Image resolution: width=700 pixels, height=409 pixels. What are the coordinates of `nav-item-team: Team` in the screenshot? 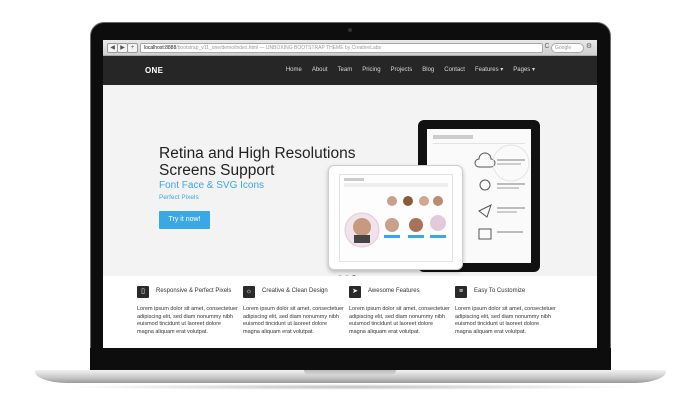 It's located at (345, 70).